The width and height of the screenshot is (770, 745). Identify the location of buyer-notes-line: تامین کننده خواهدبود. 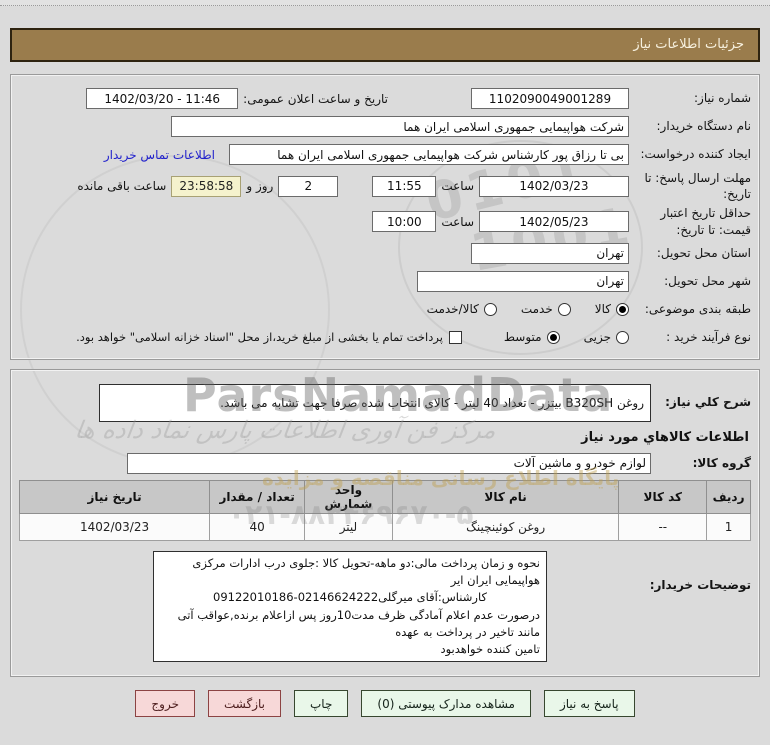
(490, 649).